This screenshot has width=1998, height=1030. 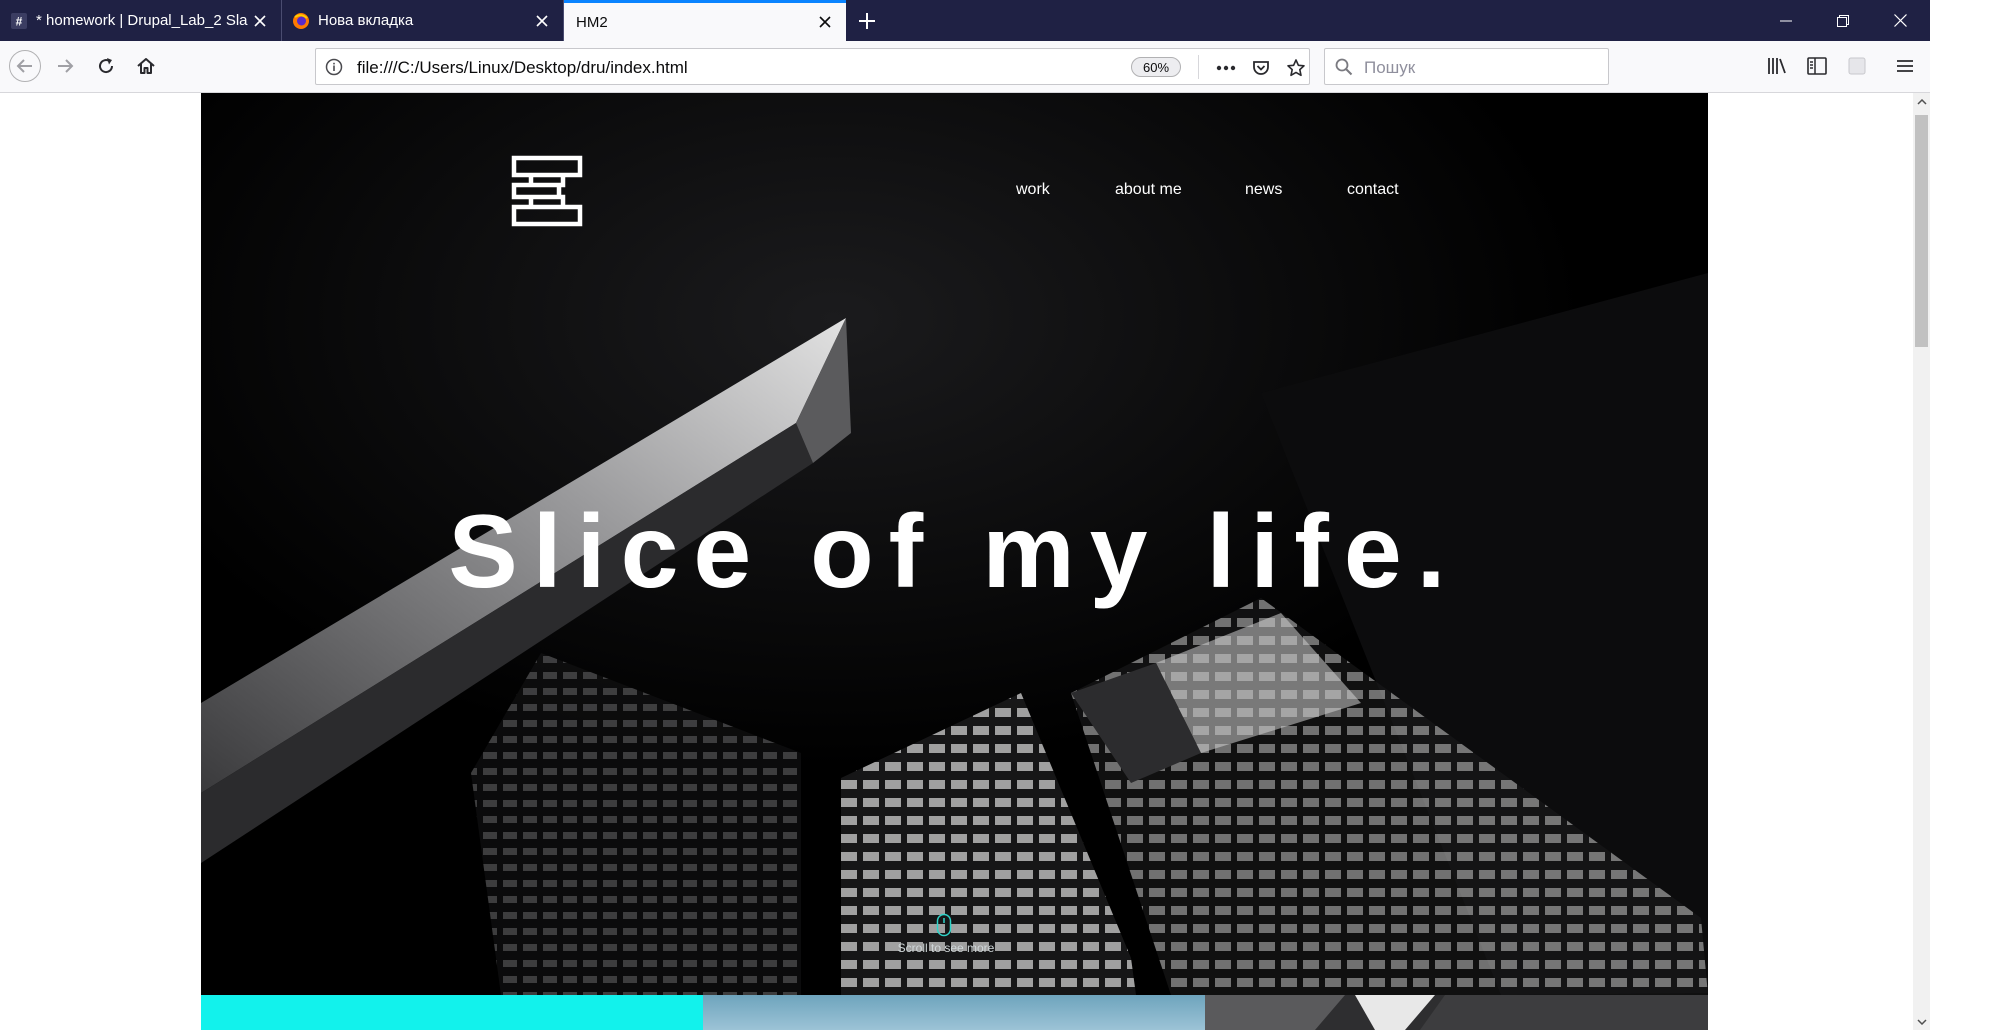 I want to click on forward-button, so click(x=65, y=66).